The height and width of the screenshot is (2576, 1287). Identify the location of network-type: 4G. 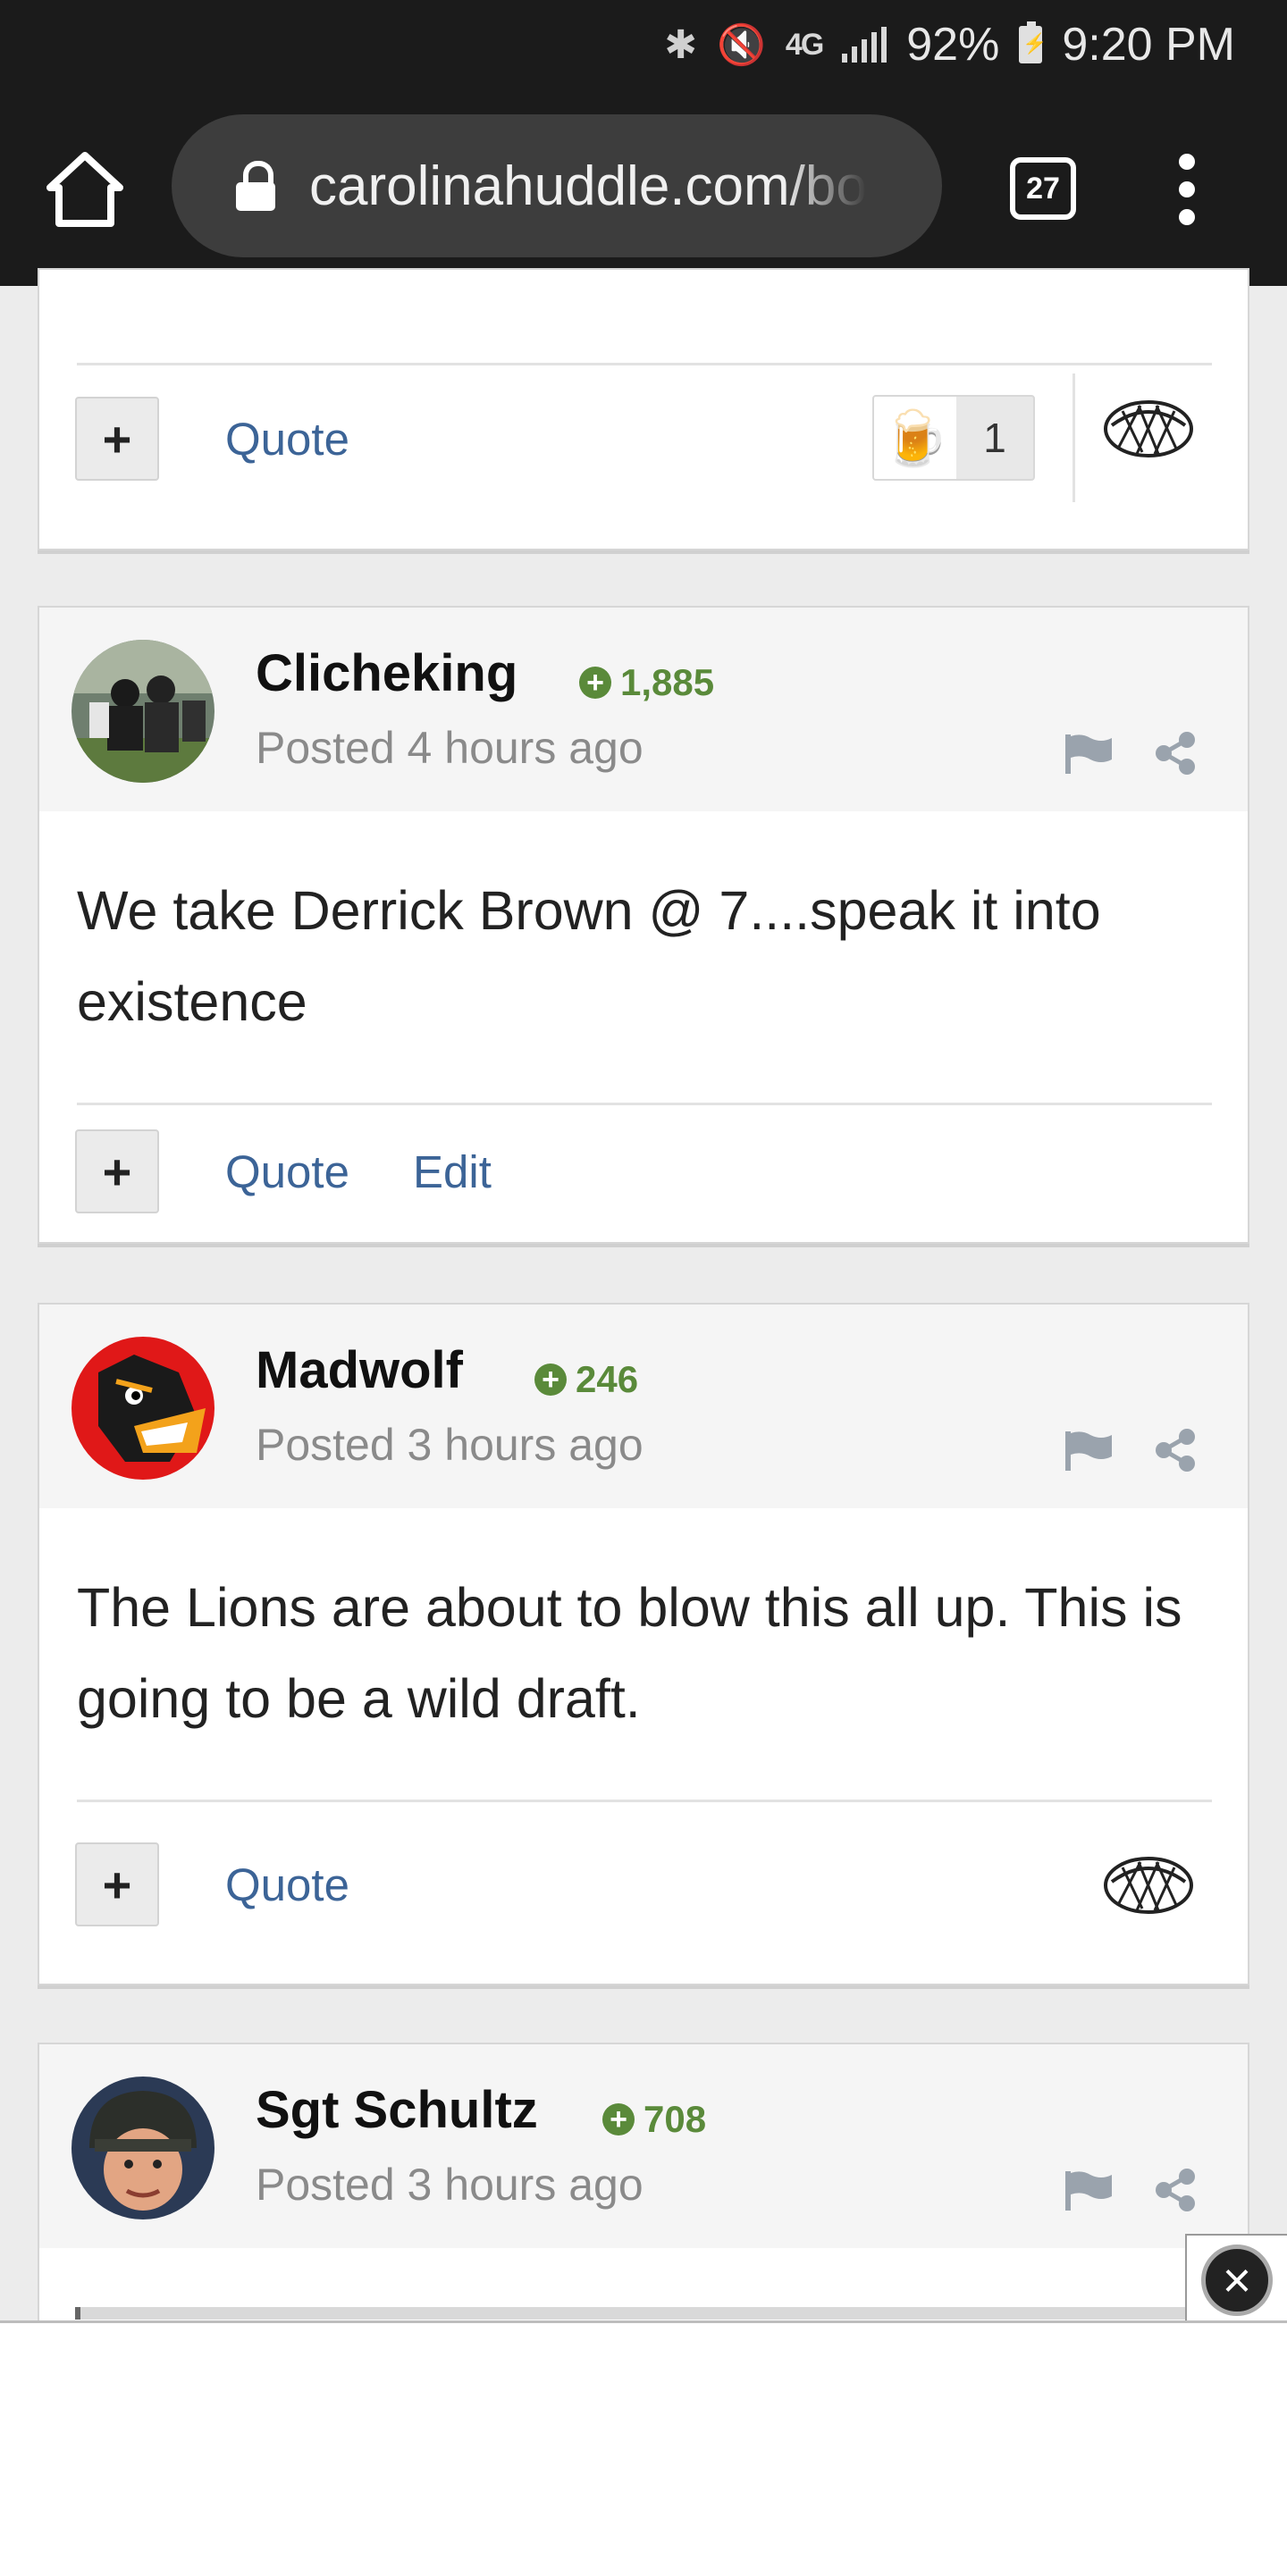
(805, 44).